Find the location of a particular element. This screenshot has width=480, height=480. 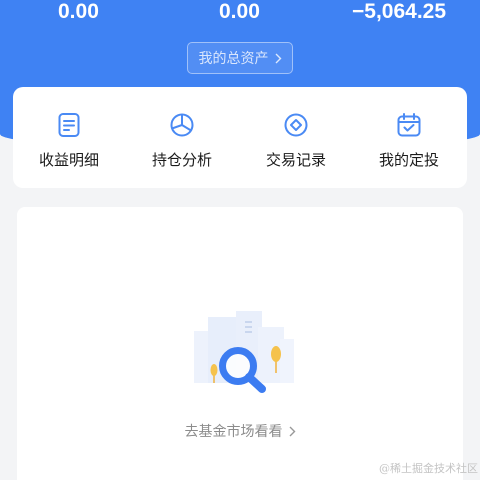

menu-item-label: 收益明细 is located at coordinates (68, 160).